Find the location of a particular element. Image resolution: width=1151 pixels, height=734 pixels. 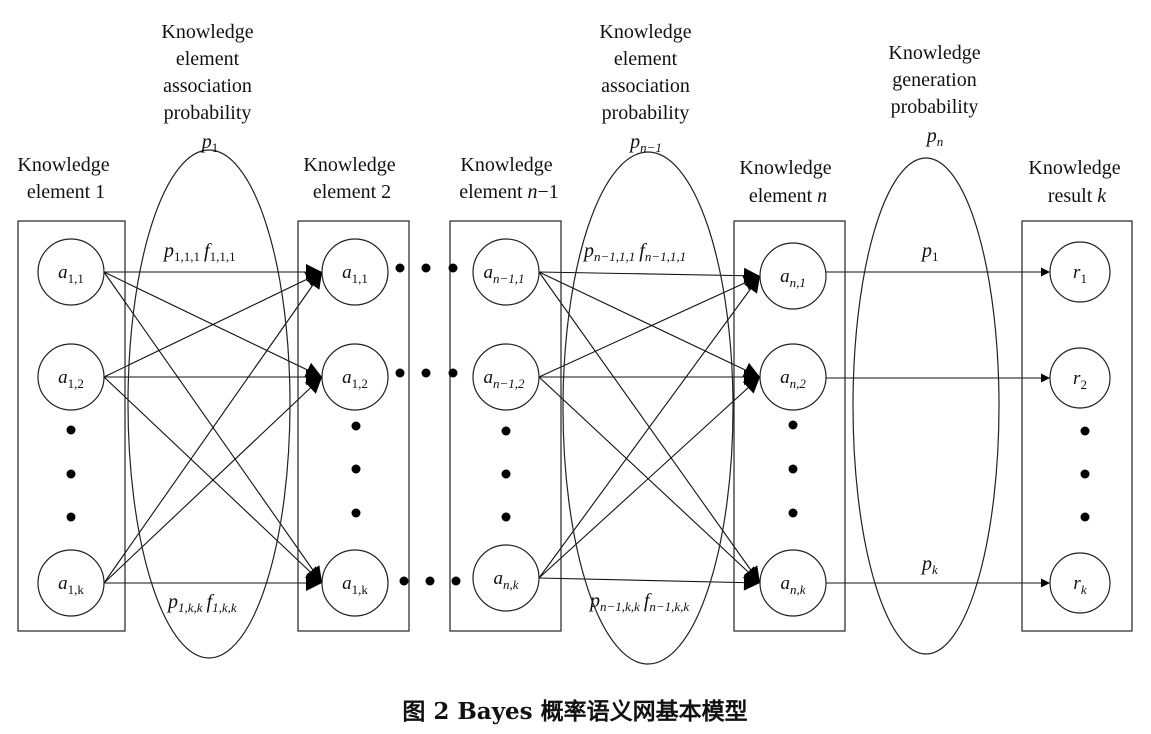

node-a-1-2-col2: a1,2 is located at coordinates (355, 377).